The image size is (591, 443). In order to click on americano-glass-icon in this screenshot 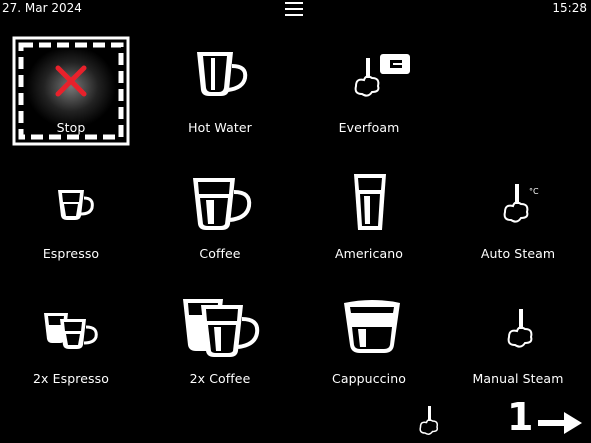, I will do `click(370, 202)`.